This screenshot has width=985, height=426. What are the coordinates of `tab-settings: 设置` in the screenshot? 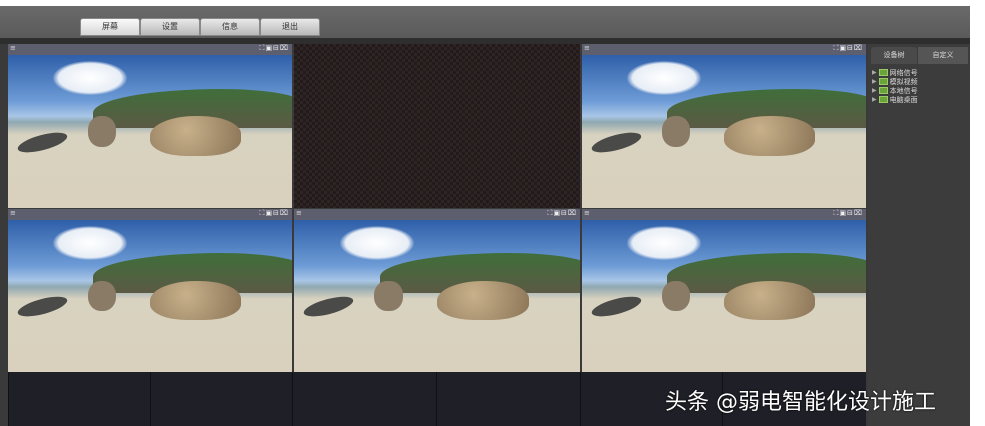 It's located at (170, 27).